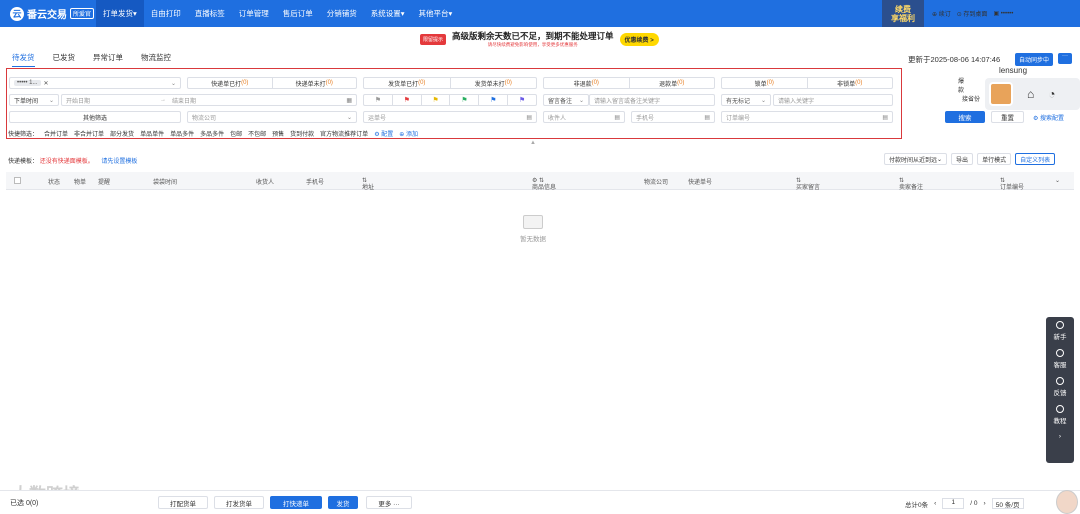 The image size is (1080, 514). What do you see at coordinates (1035, 159) in the screenshot?
I see `custom-columns-button: 自定义列表` at bounding box center [1035, 159].